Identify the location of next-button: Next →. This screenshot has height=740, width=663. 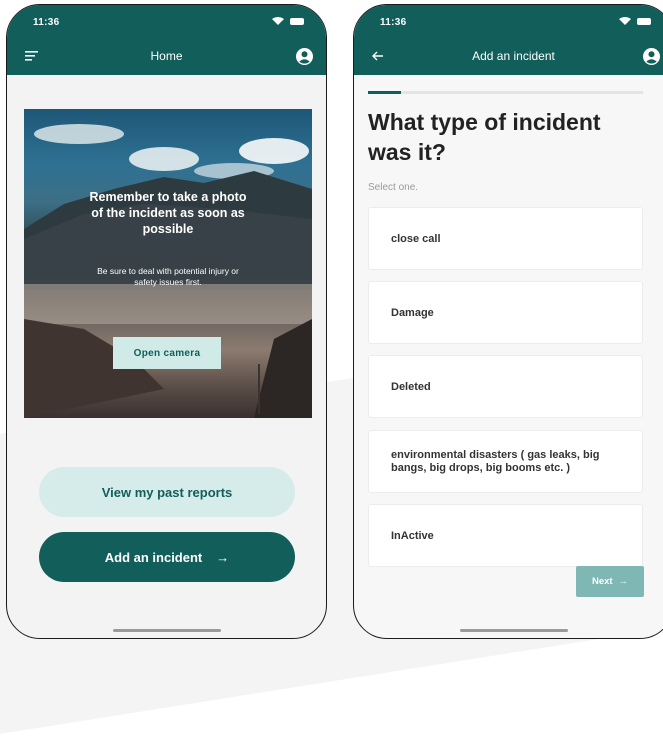
(610, 581).